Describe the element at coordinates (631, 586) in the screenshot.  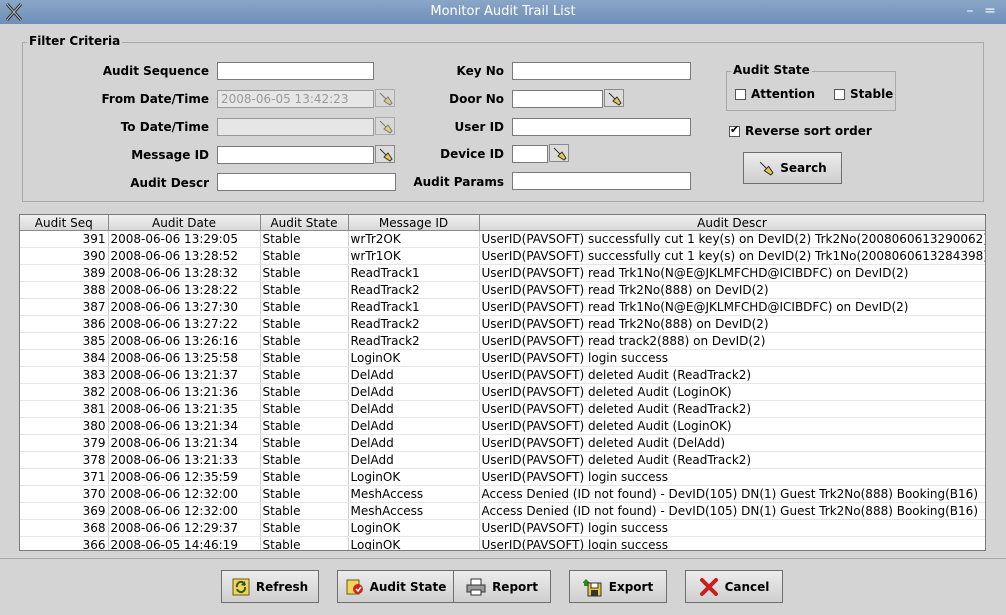
I see `export-button-label: Export` at that location.